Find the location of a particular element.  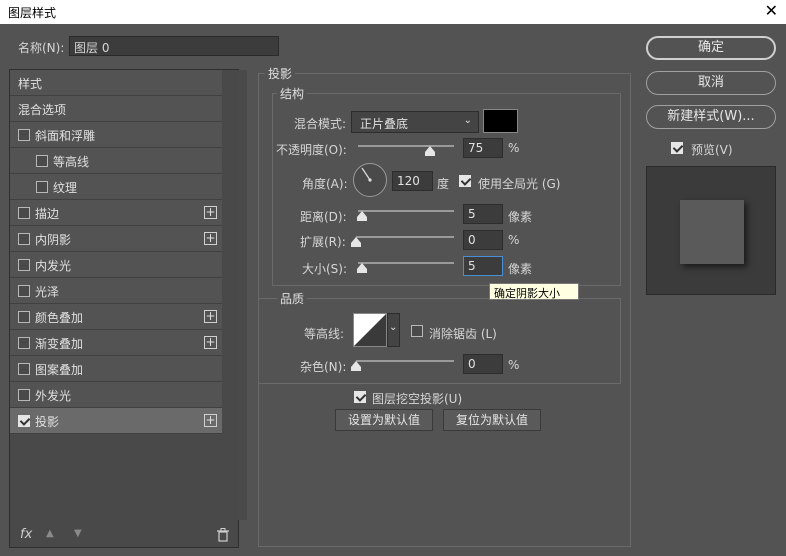

style-list-item: 内发光 is located at coordinates (116, 265).